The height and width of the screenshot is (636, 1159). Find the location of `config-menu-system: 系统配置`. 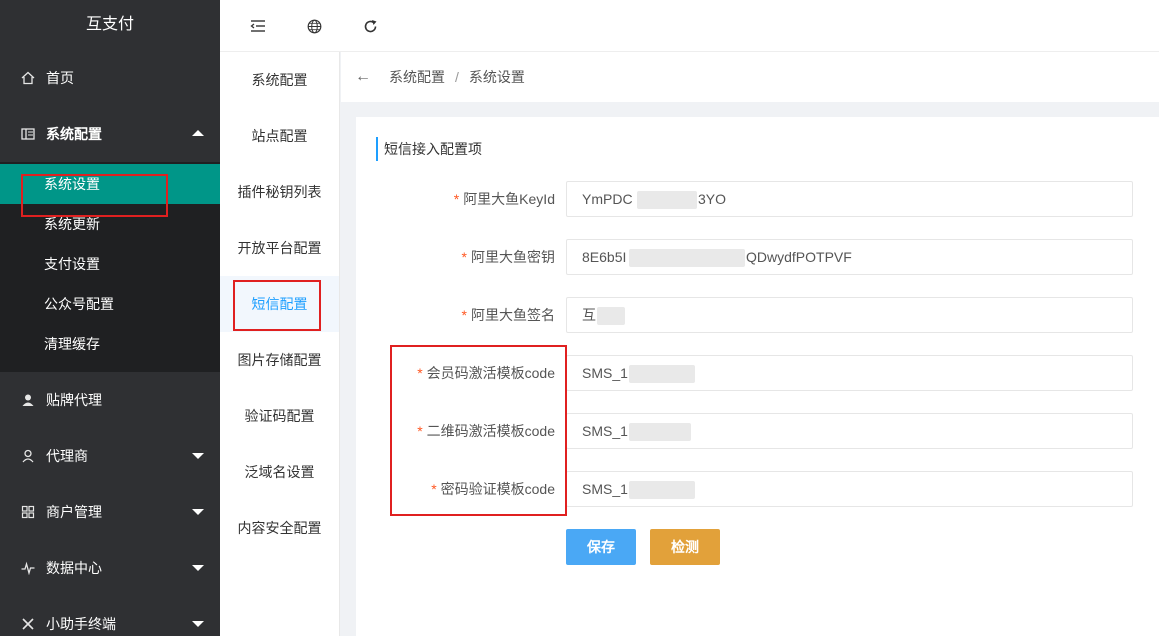

config-menu-system: 系统配置 is located at coordinates (279, 80).